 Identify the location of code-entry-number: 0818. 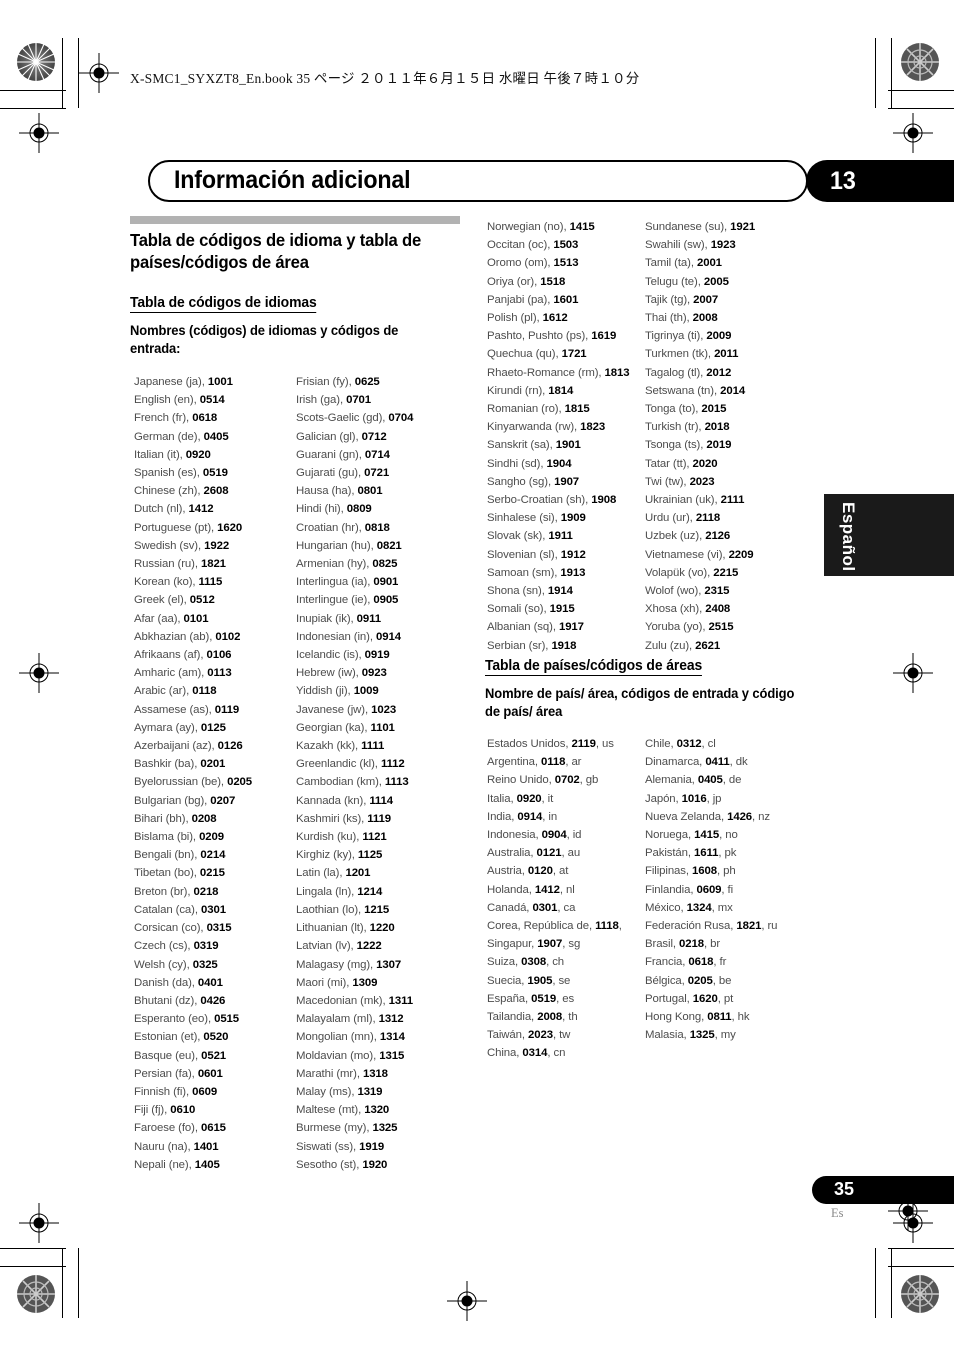
(377, 527).